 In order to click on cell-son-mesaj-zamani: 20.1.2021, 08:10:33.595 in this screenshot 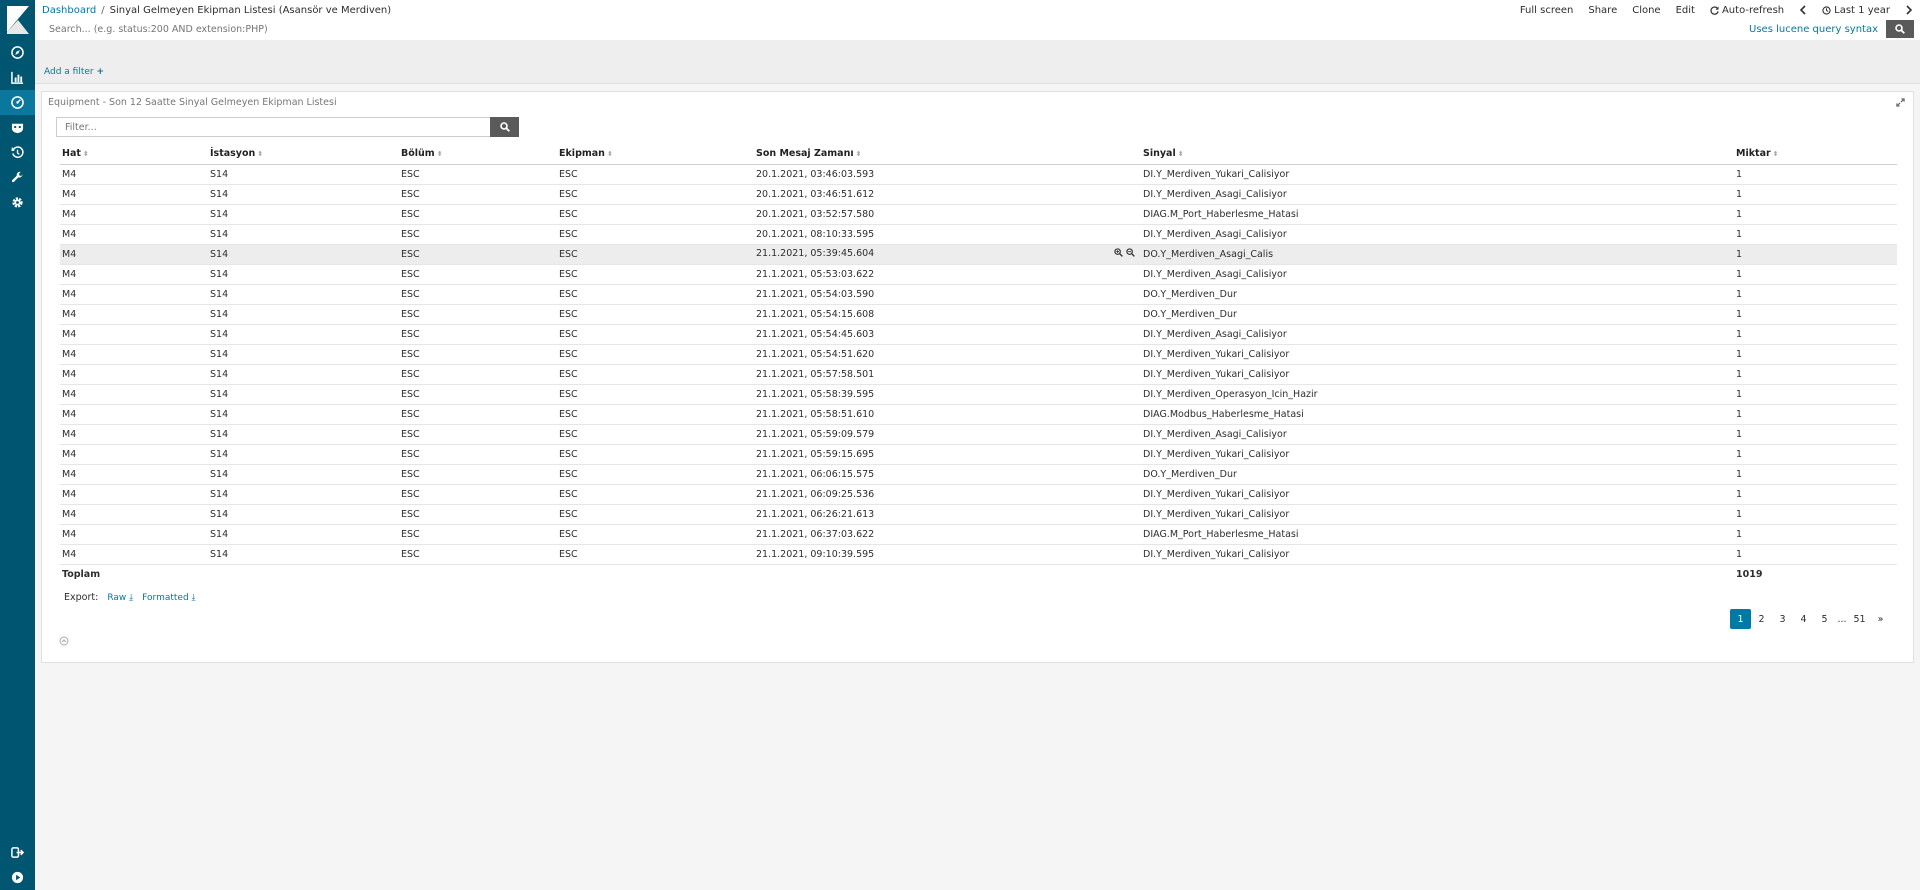, I will do `click(947, 234)`.